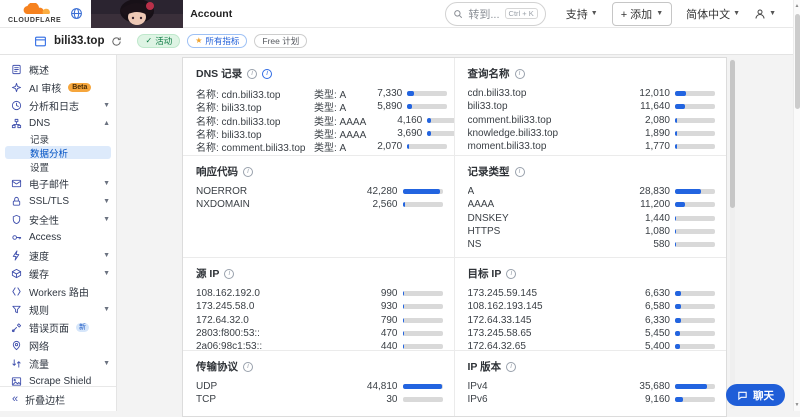 The width and height of the screenshot is (800, 417). Describe the element at coordinates (58, 327) in the screenshot. I see `sidebar-item-error-pages: 错误页面新` at that location.